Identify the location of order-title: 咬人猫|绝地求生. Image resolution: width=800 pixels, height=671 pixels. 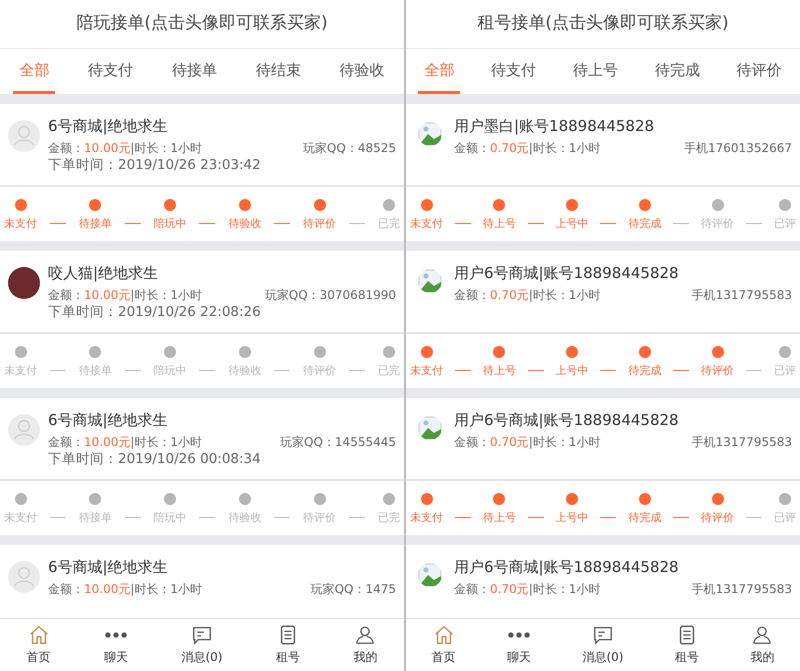
(104, 273).